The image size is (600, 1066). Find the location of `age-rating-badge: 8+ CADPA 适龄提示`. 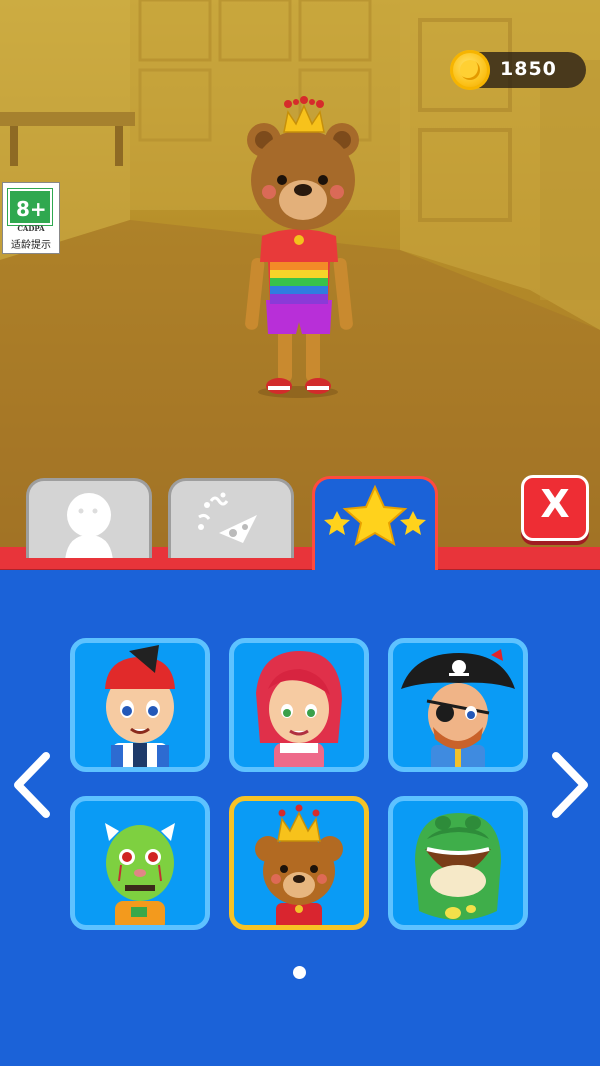

age-rating-badge: 8+ CADPA 适龄提示 is located at coordinates (31, 218).